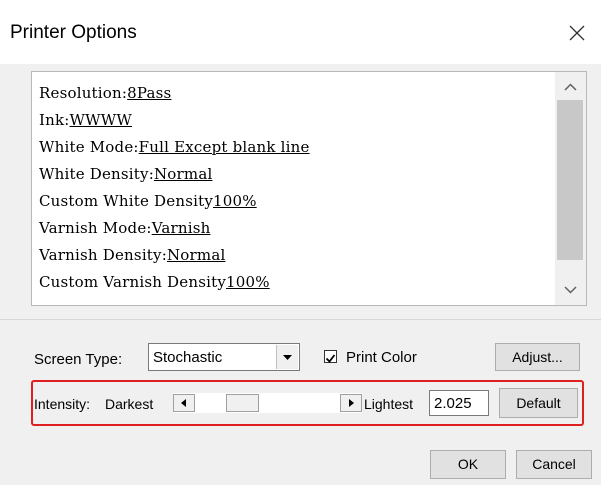 The height and width of the screenshot is (485, 601). I want to click on vertical-scrollbar, so click(570, 188).